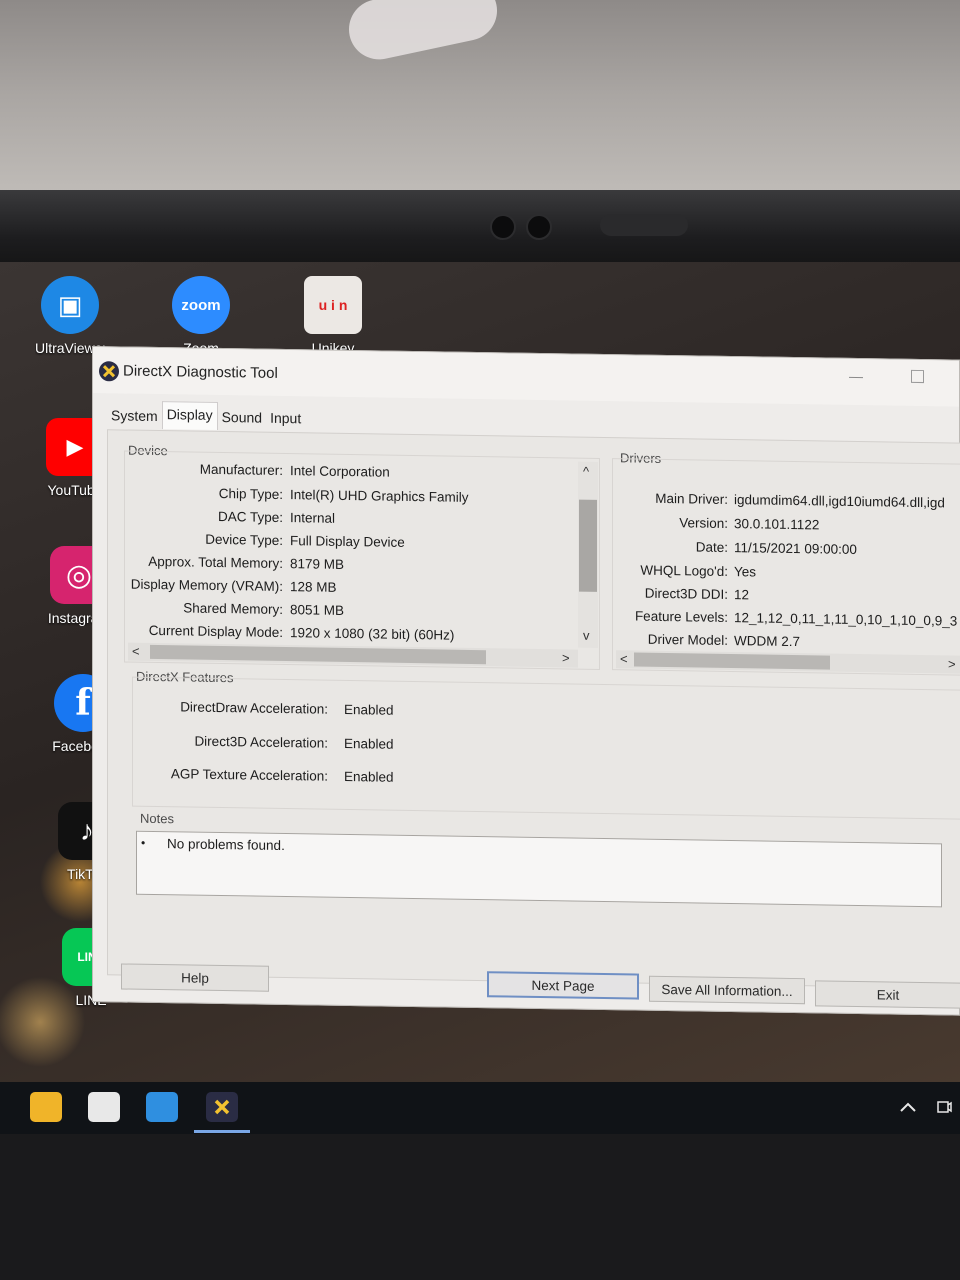 This screenshot has width=960, height=1280. Describe the element at coordinates (241, 470) in the screenshot. I see `device-key: Manufacturer:` at that location.